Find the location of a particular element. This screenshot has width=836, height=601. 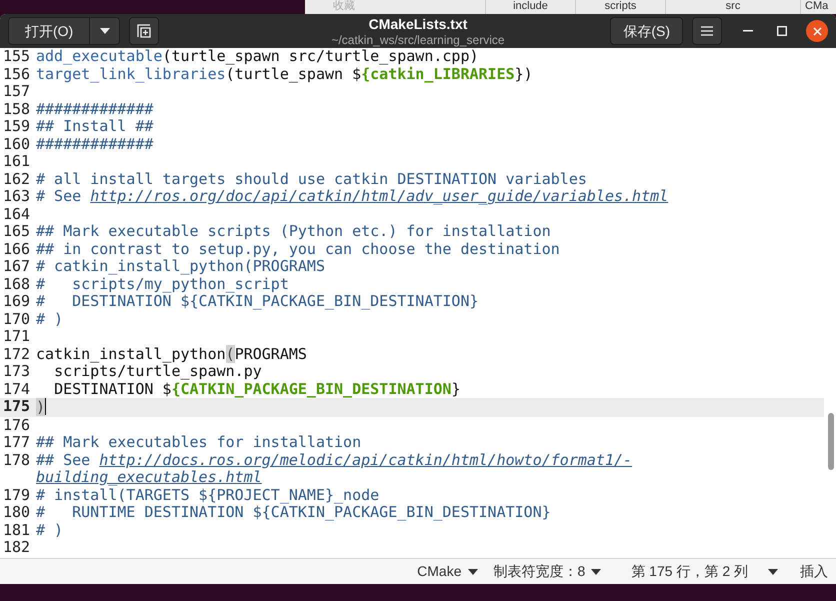

code-text: # install(TARGETS ${PROJECT_NAME}_node is located at coordinates (208, 495).